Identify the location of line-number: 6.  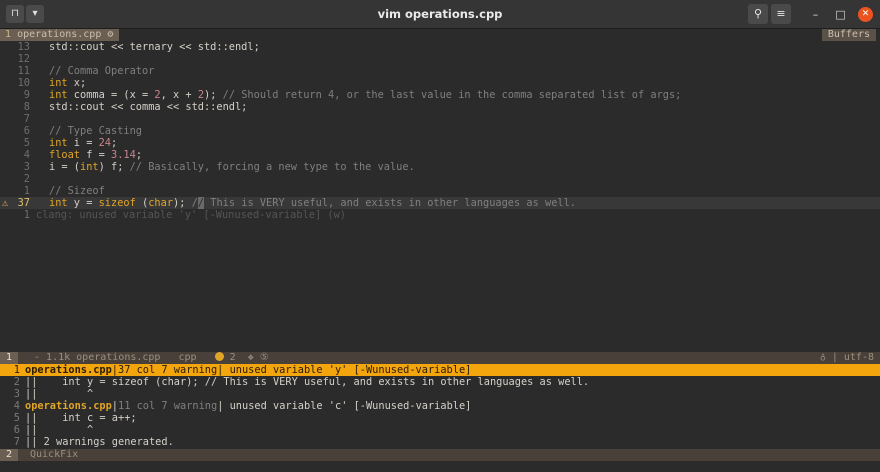
(26, 131).